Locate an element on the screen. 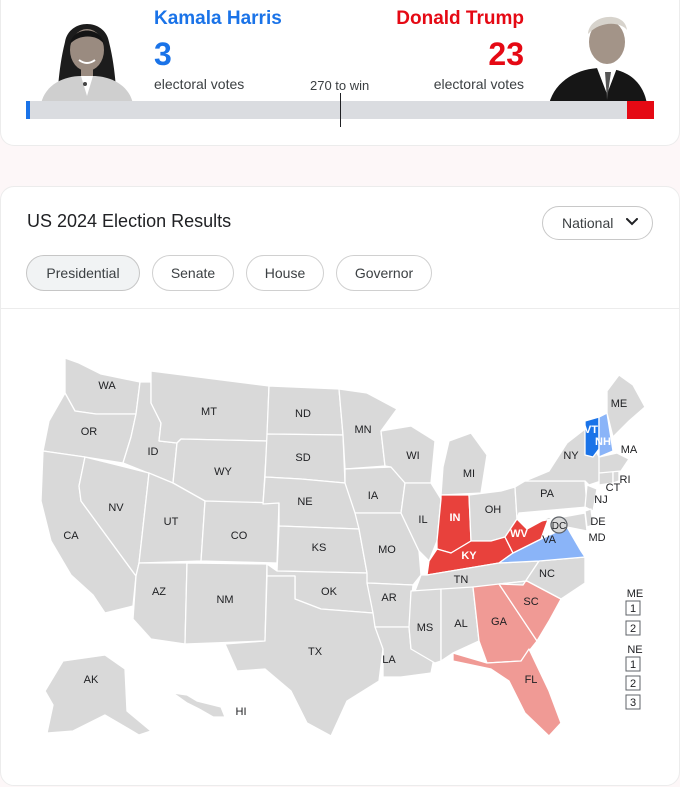 The height and width of the screenshot is (787, 680). harris-photo is located at coordinates (87, 54).